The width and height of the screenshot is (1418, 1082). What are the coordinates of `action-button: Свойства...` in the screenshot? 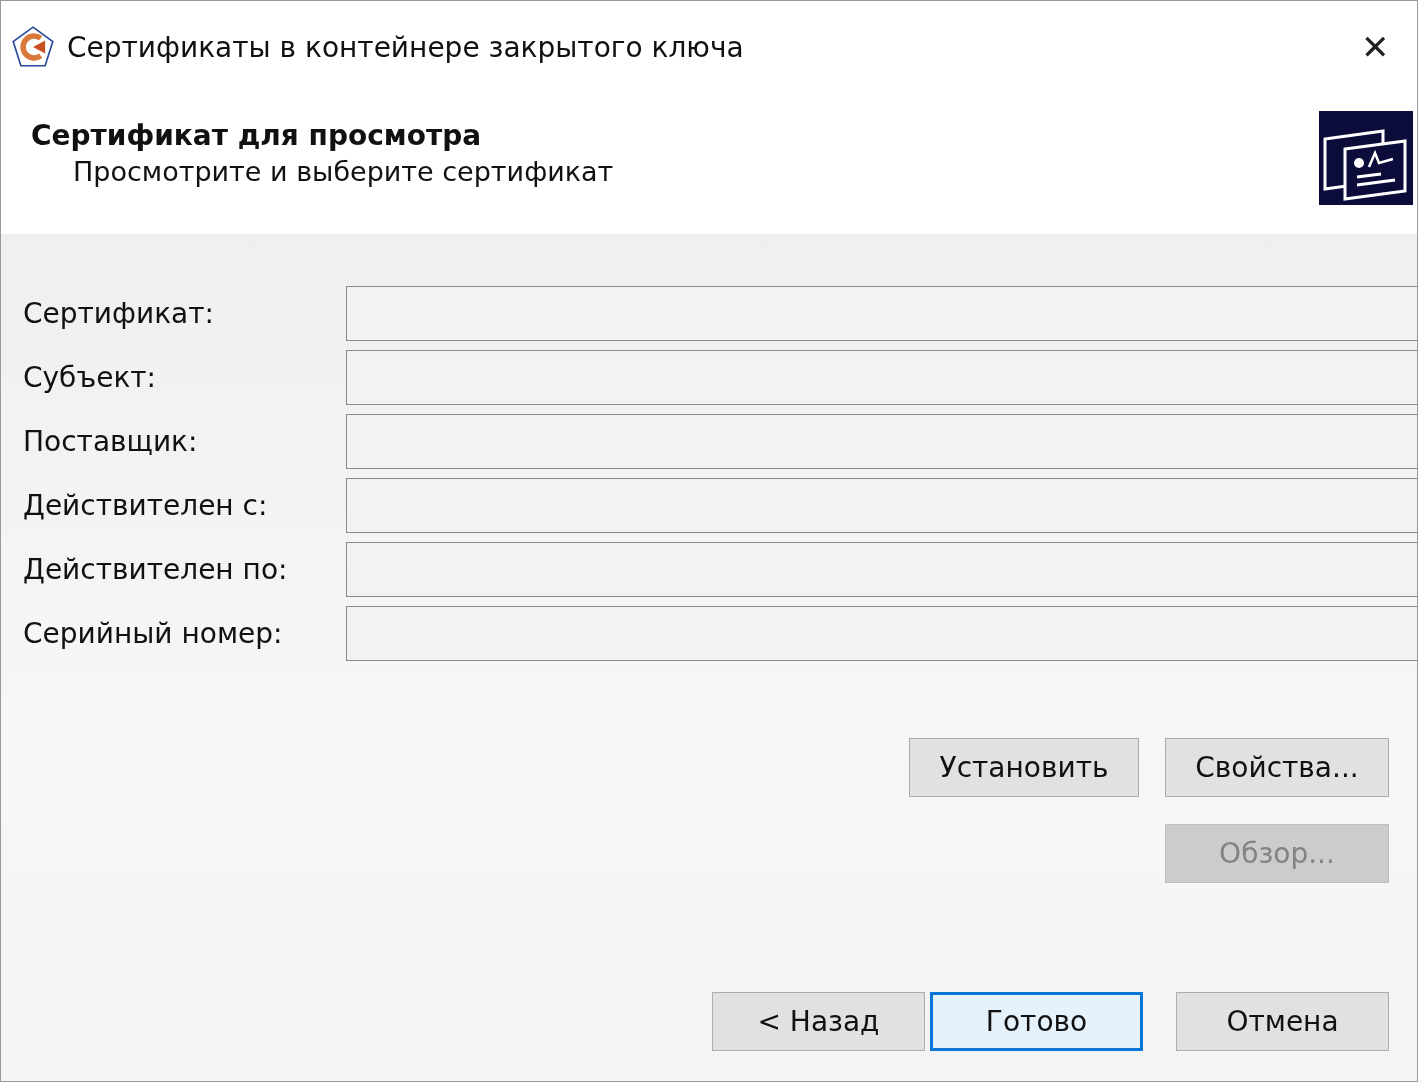 It's located at (1277, 767).